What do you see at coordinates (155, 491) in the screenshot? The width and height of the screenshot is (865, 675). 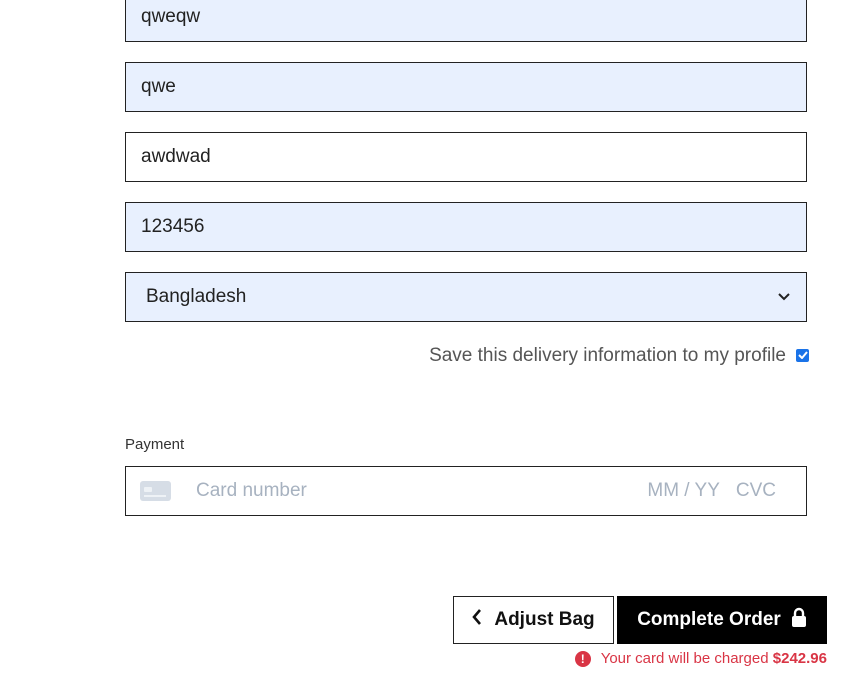 I see `credit-card-icon` at bounding box center [155, 491].